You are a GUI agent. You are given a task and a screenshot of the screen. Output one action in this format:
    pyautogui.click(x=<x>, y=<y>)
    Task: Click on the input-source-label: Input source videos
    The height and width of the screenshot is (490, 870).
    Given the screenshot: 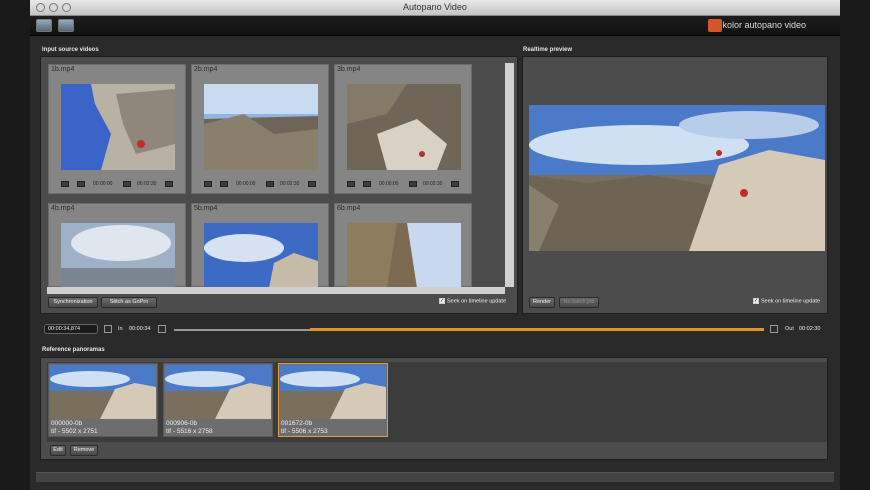 What is the action you would take?
    pyautogui.click(x=70, y=50)
    